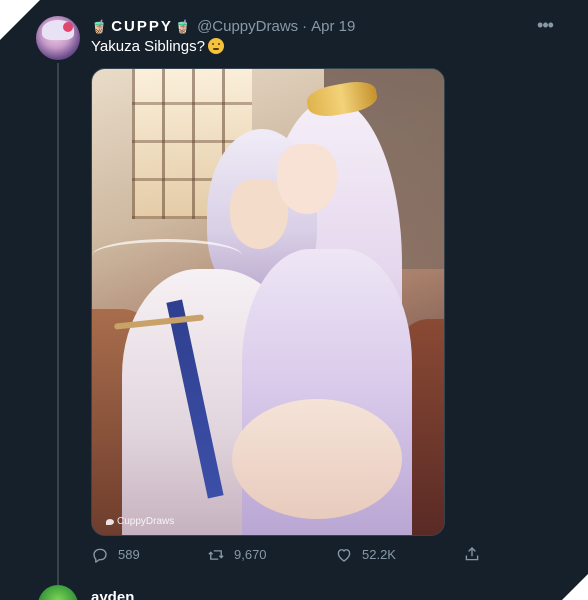 Image resolution: width=588 pixels, height=600 pixels. I want to click on twitter-bird-icon, so click(110, 521).